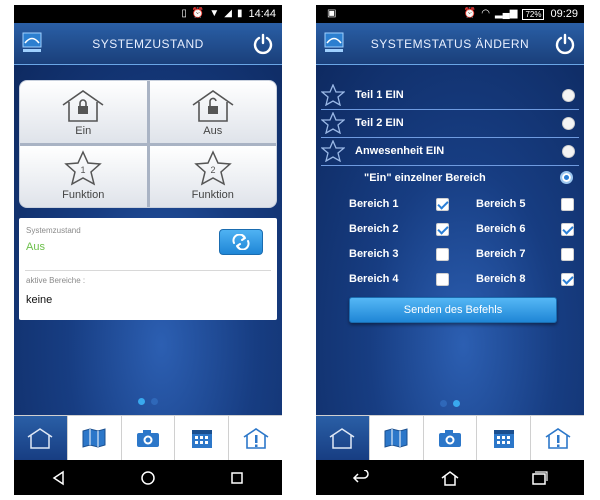 The width and height of the screenshot is (600, 500). I want to click on clock: 09:29, so click(564, 14).